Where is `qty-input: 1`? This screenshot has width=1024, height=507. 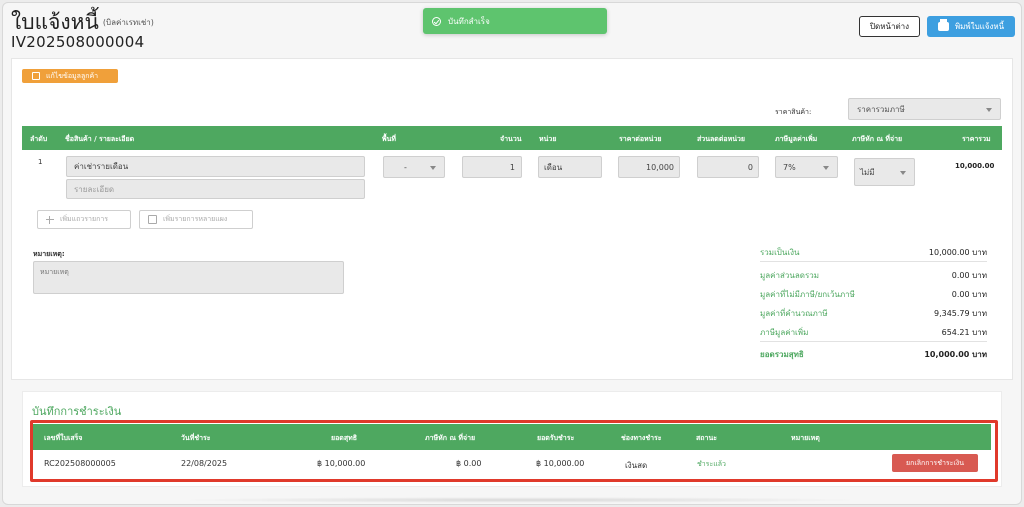 qty-input: 1 is located at coordinates (492, 167).